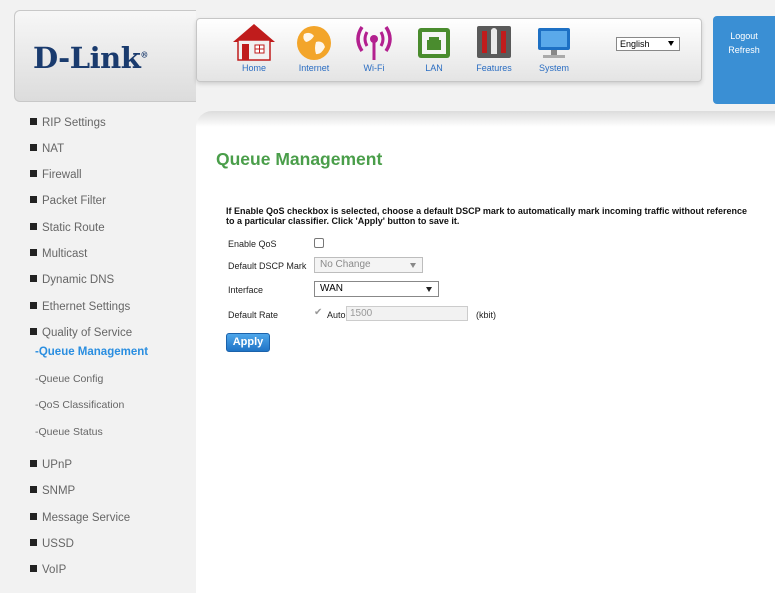 The height and width of the screenshot is (593, 775). What do you see at coordinates (345, 264) in the screenshot?
I see `dscp-value: No Change` at bounding box center [345, 264].